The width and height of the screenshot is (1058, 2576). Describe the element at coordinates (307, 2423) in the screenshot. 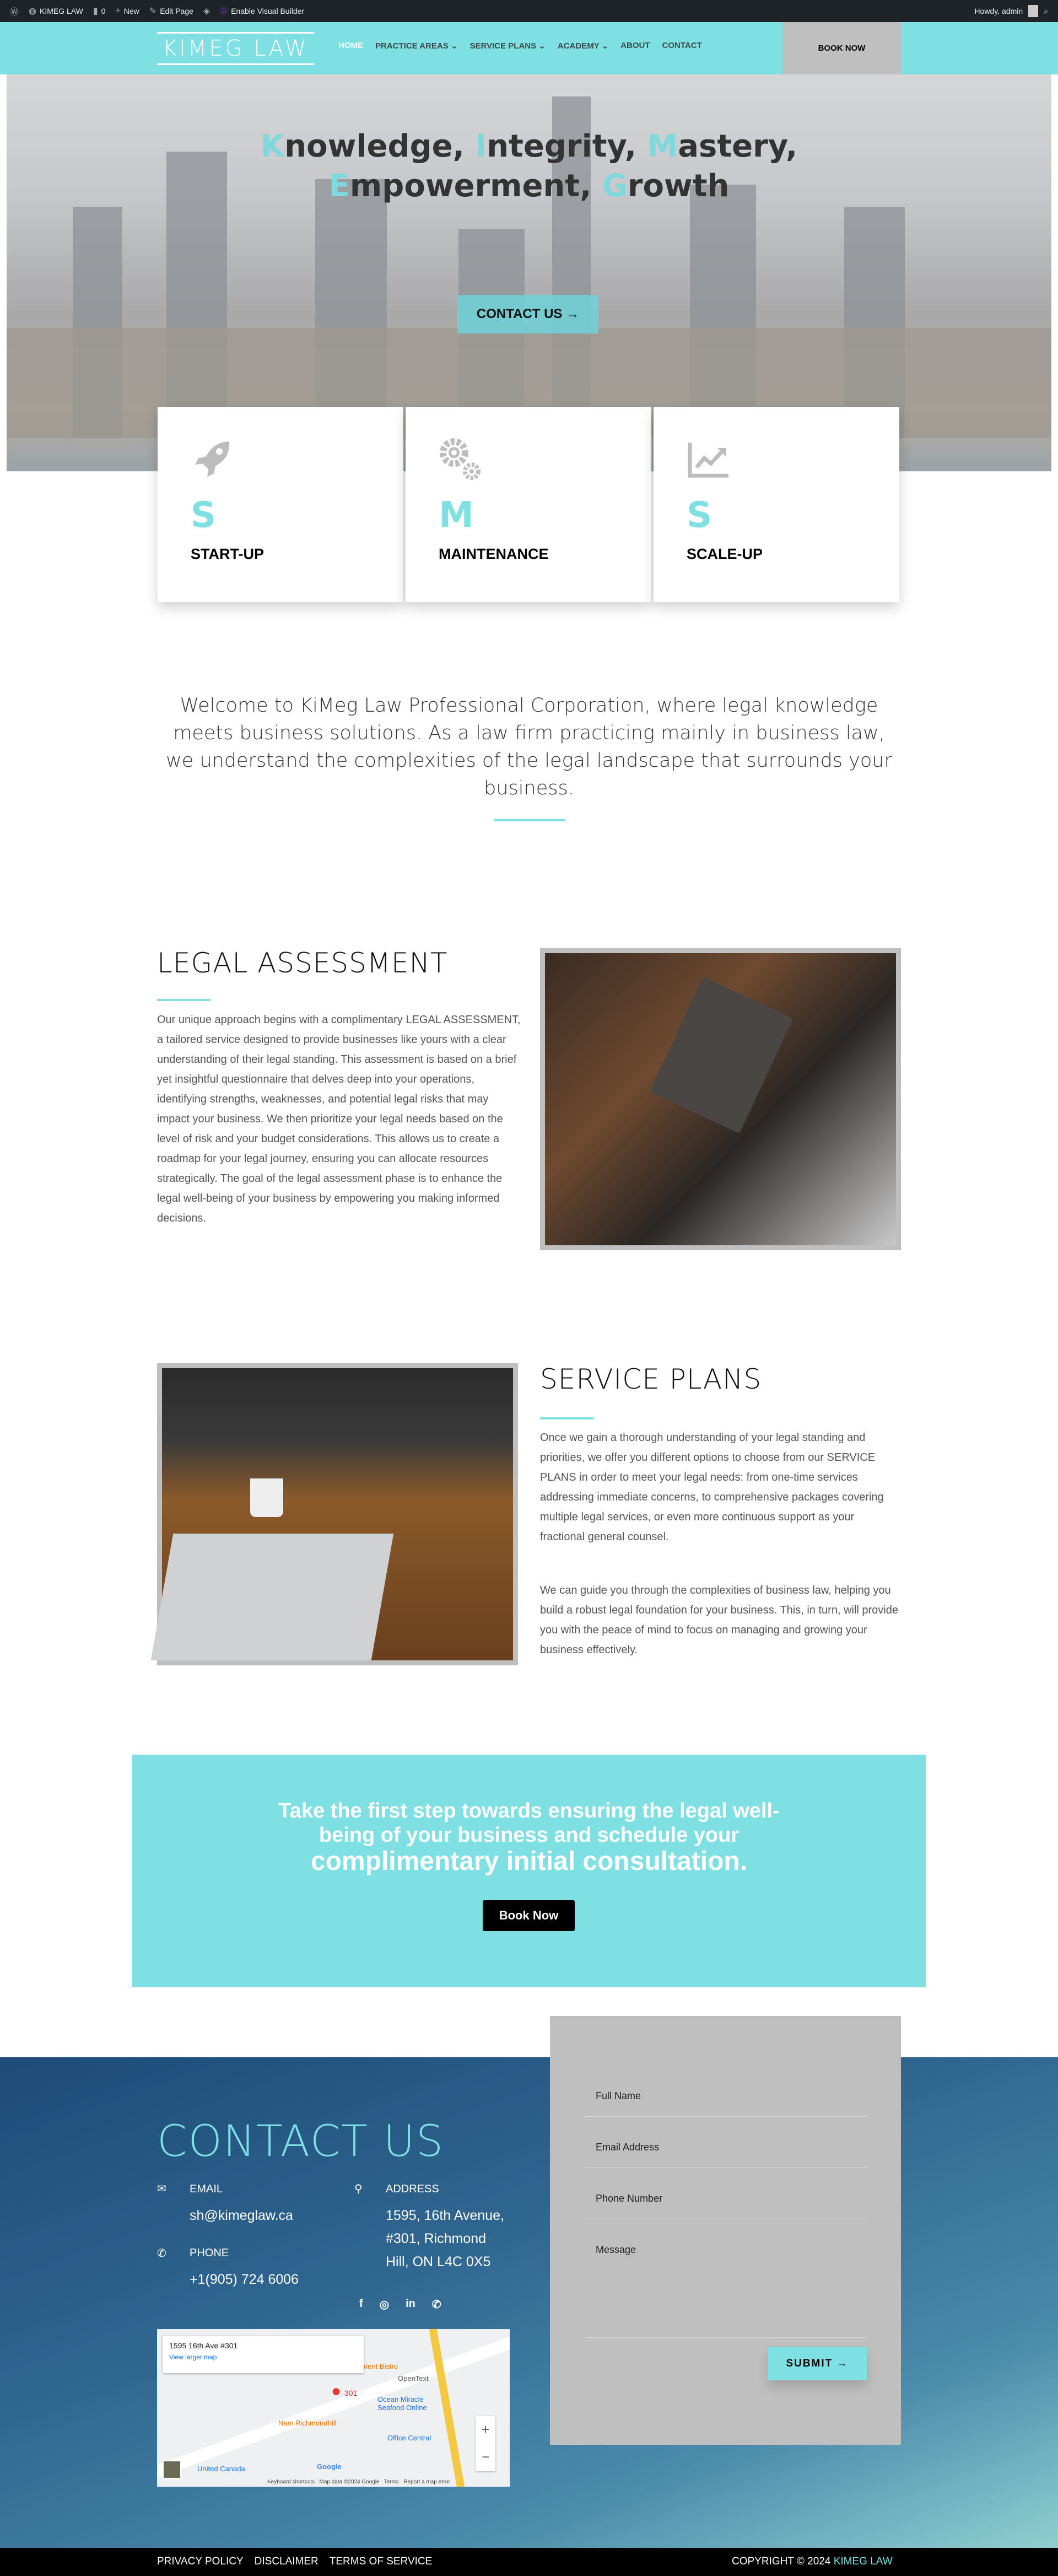

I see `map-label: Nam Richmondhill` at that location.